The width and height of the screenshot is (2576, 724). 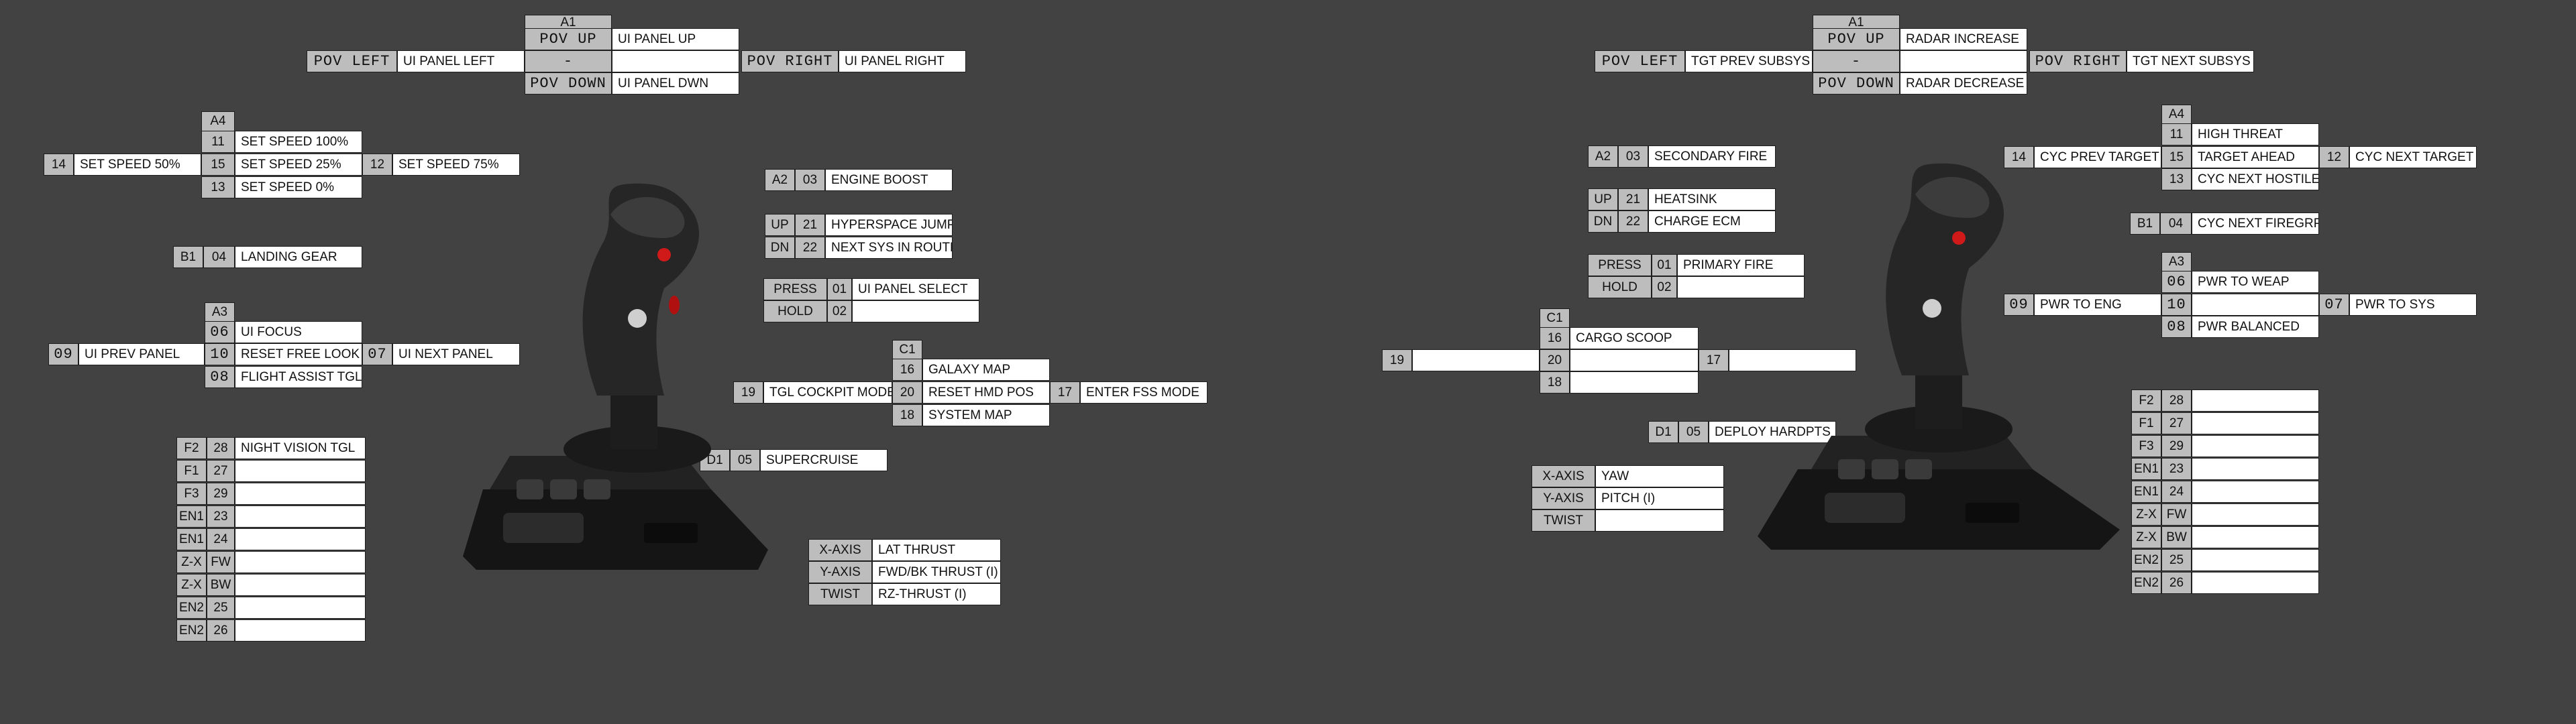 I want to click on right-d1-key: 05, so click(x=1693, y=432).